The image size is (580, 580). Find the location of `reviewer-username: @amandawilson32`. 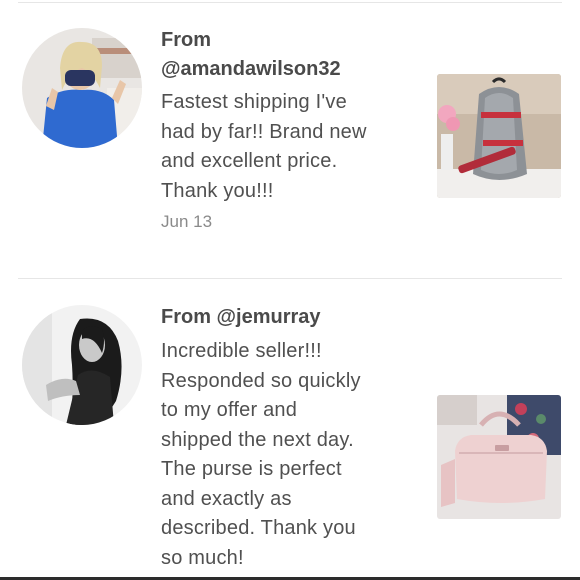

reviewer-username: @amandawilson32 is located at coordinates (251, 69).